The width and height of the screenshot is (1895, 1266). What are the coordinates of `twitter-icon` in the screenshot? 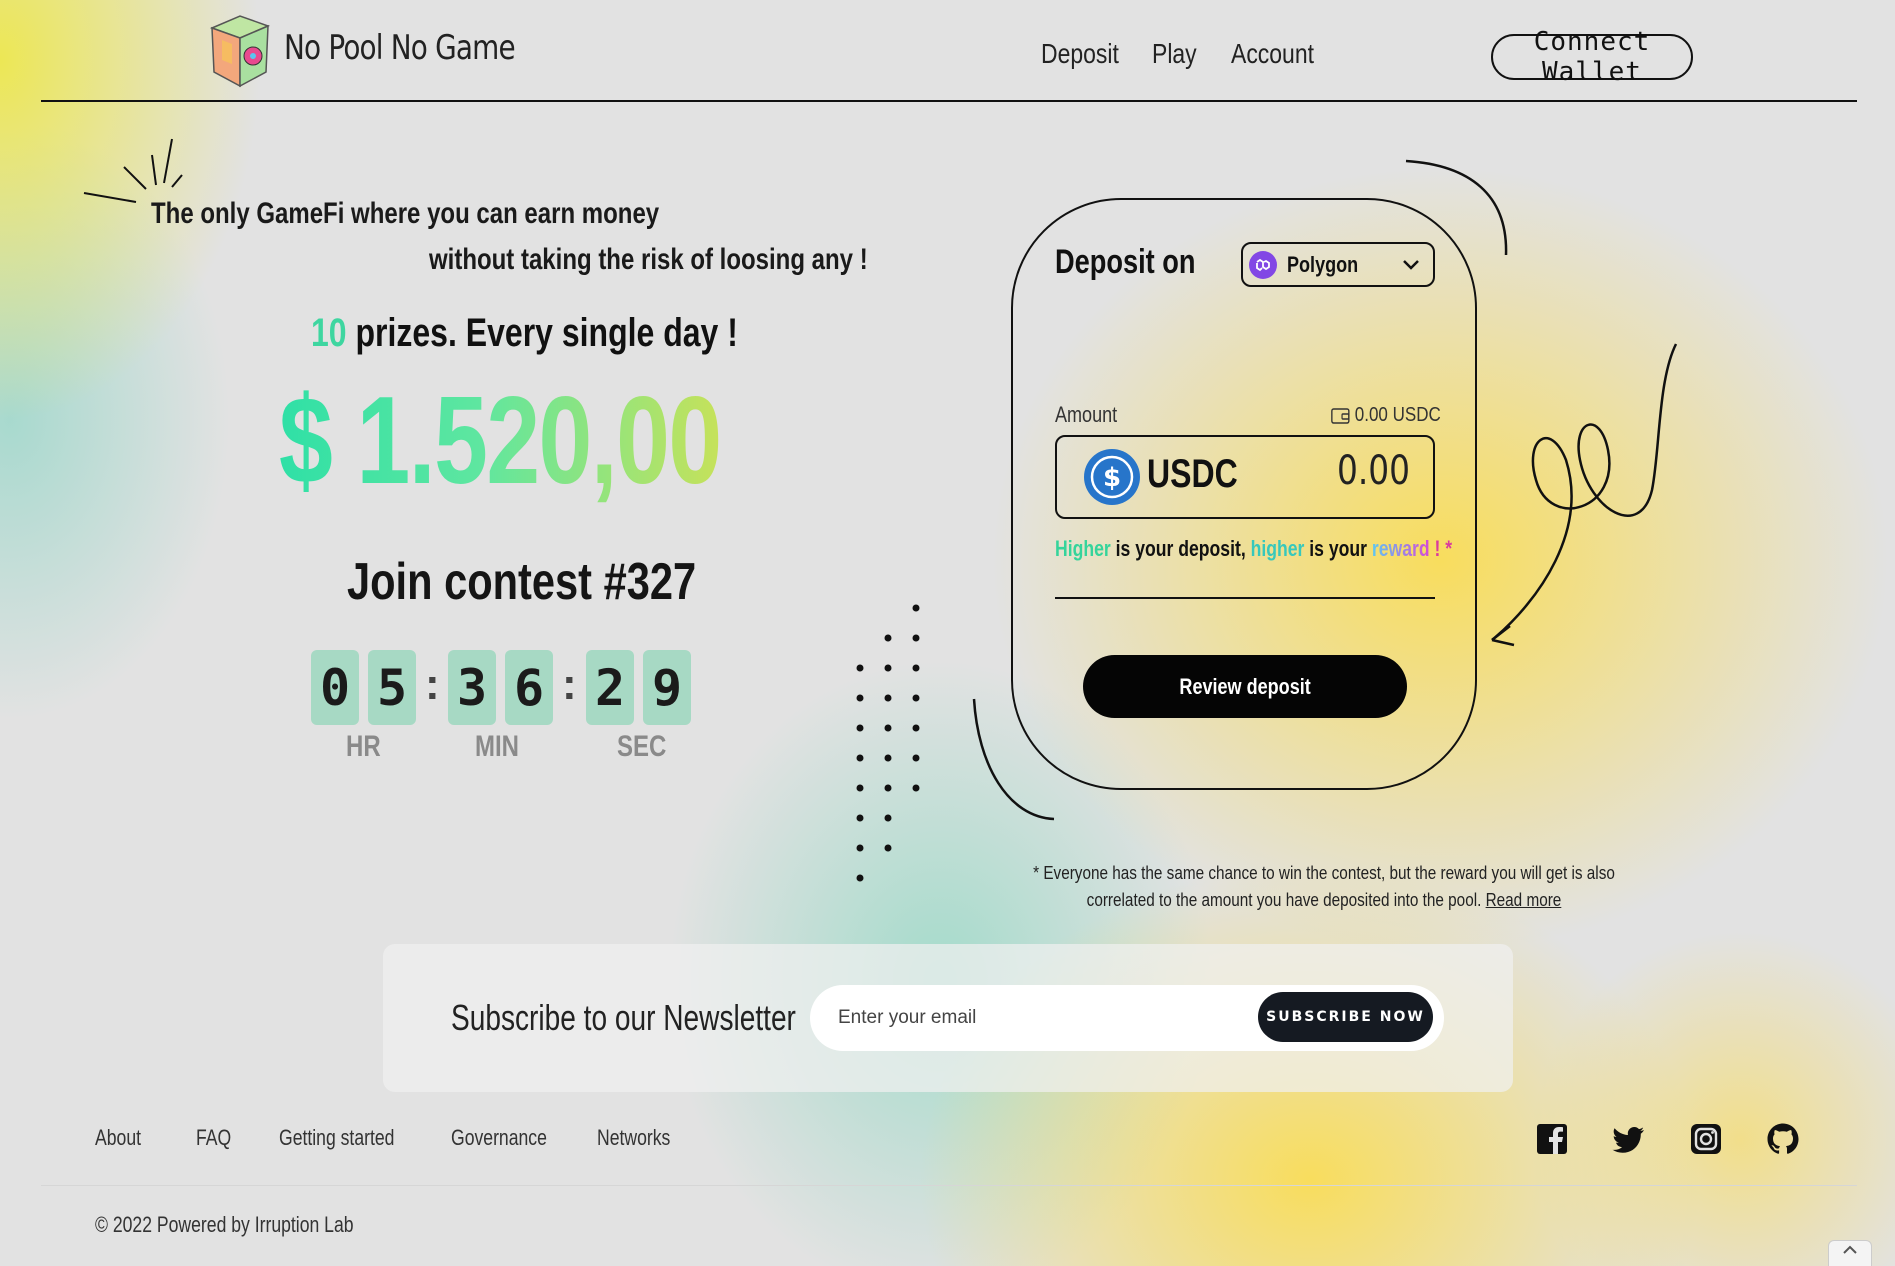 It's located at (1629, 1139).